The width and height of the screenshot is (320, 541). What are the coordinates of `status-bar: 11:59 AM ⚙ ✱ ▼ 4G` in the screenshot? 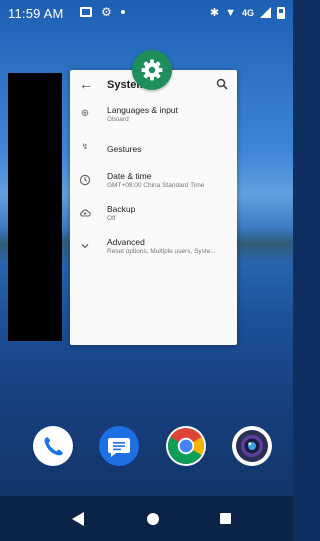 It's located at (146, 14).